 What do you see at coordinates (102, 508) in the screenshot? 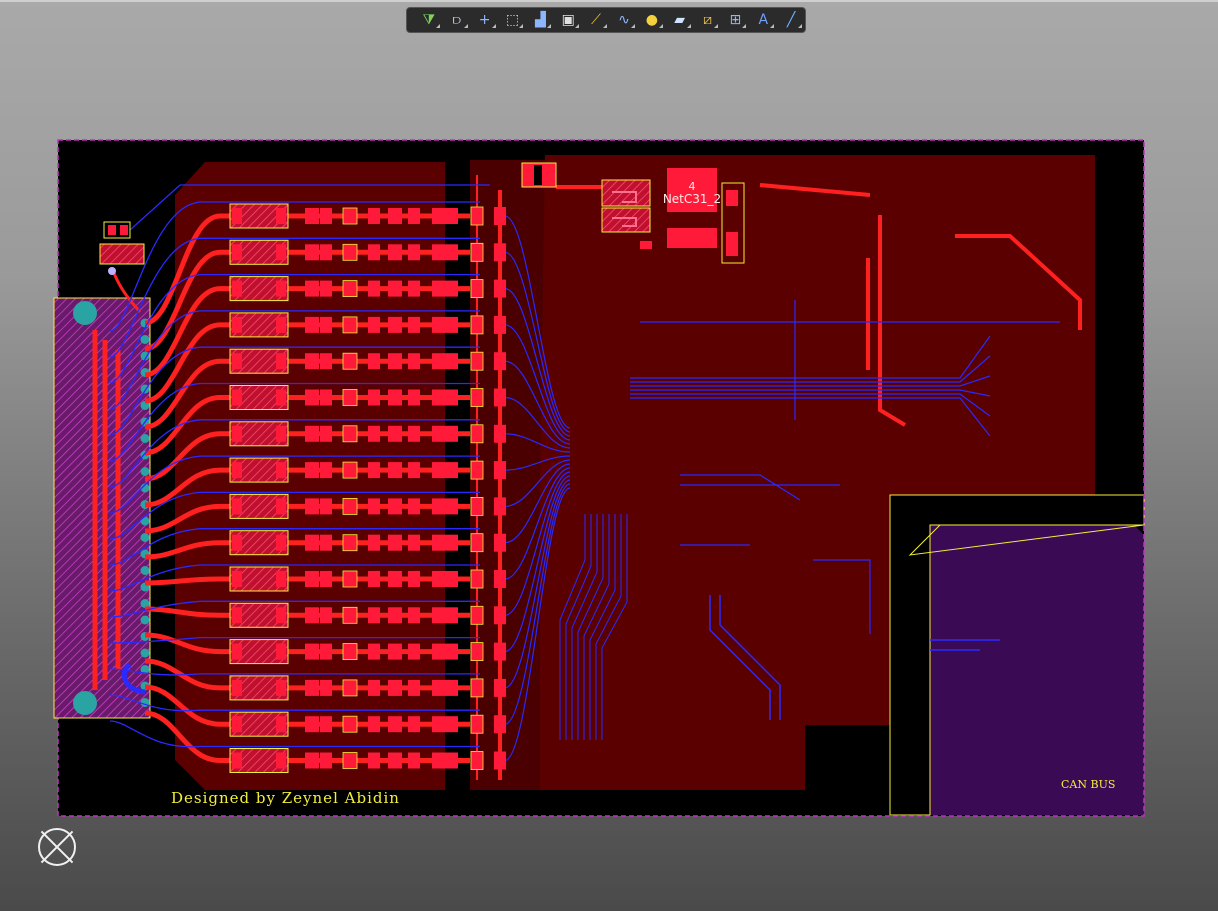
I see `left-header-connector` at bounding box center [102, 508].